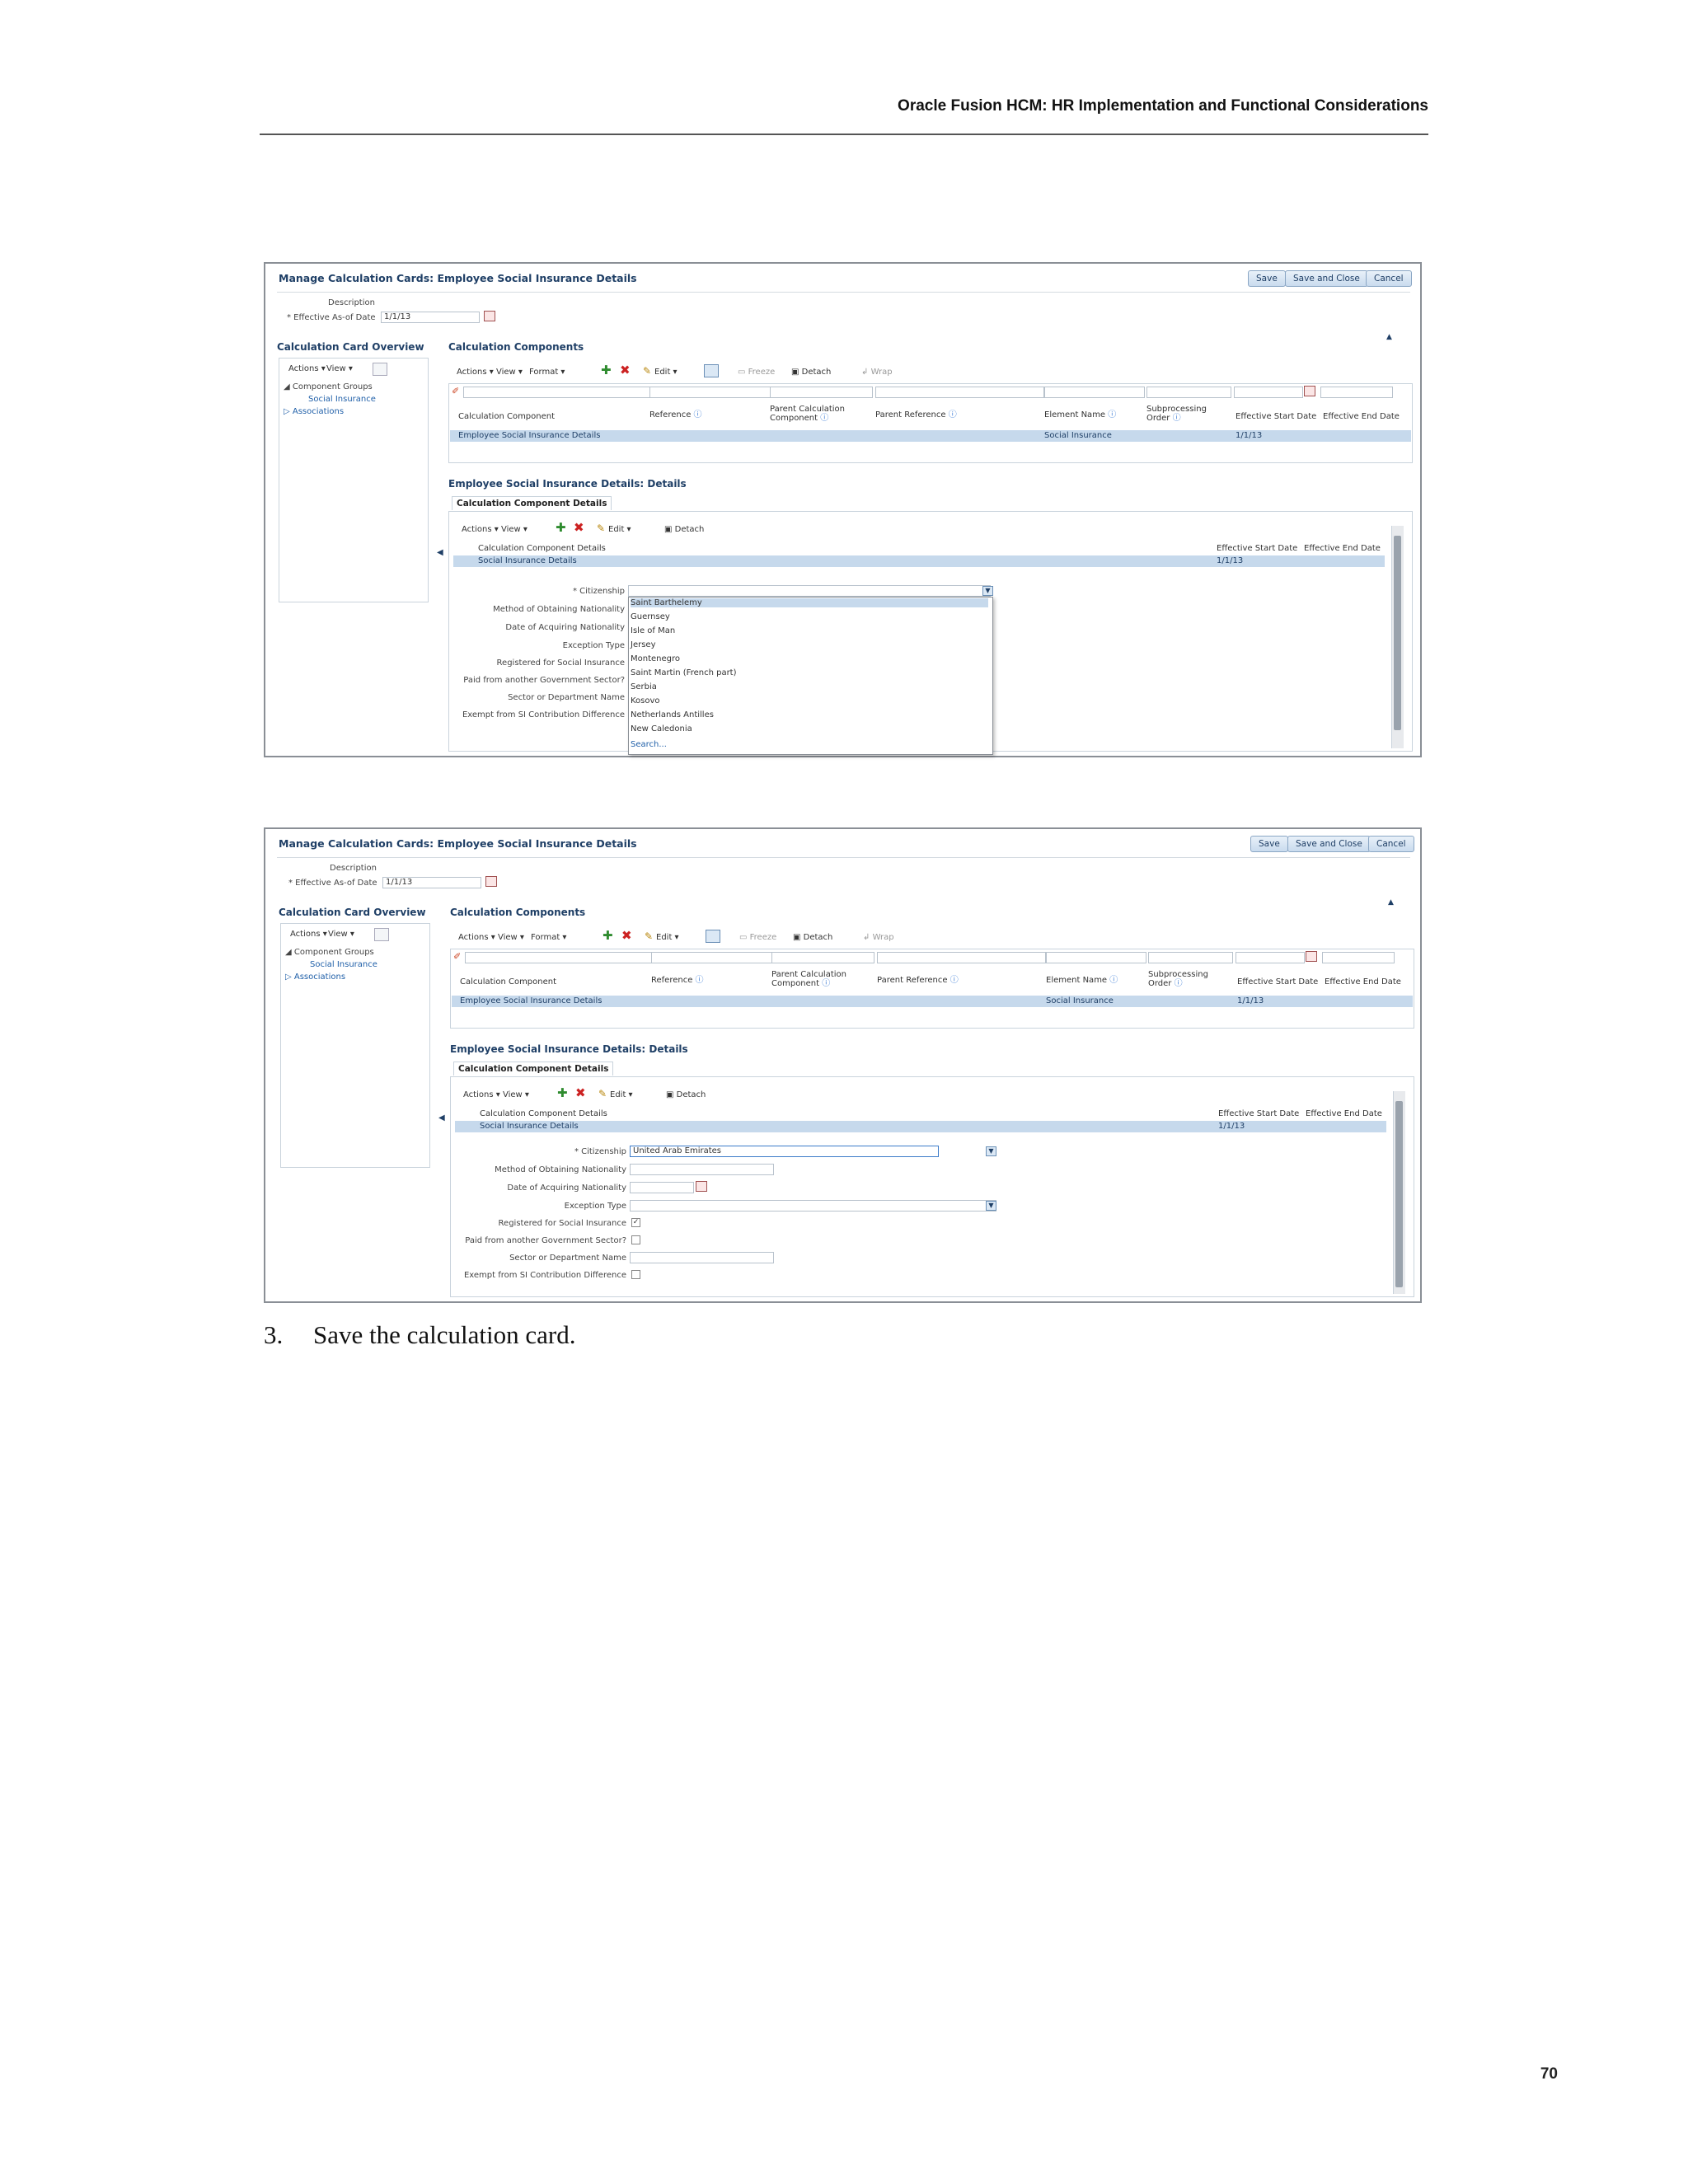 This screenshot has width=1688, height=2184. Describe the element at coordinates (636, 1239) in the screenshot. I see `paid-from-checkbox` at that location.